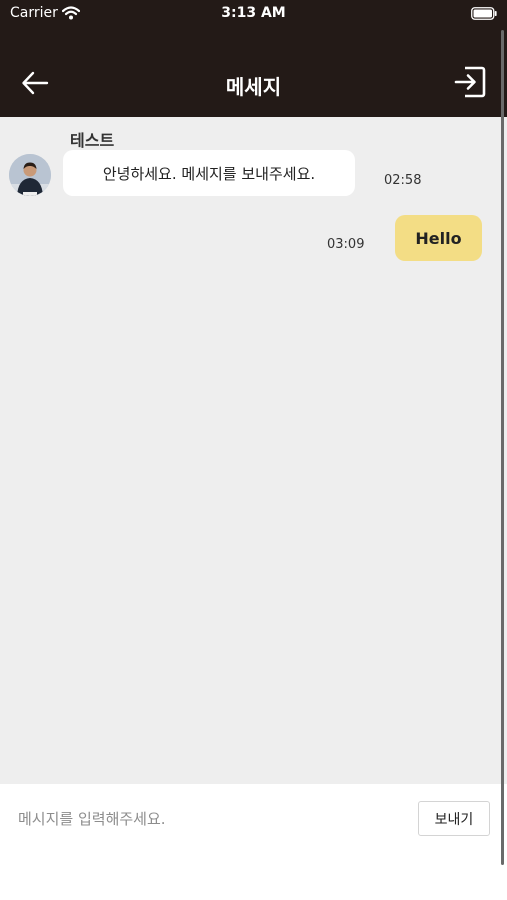 Image resolution: width=507 pixels, height=900 pixels. What do you see at coordinates (454, 818) in the screenshot?
I see `send-button: 보내기` at bounding box center [454, 818].